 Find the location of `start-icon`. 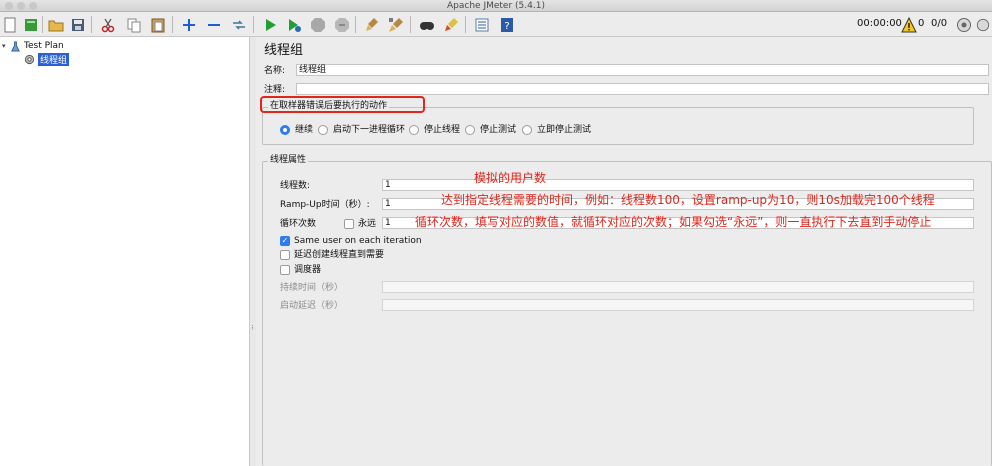

start-icon is located at coordinates (269, 24).